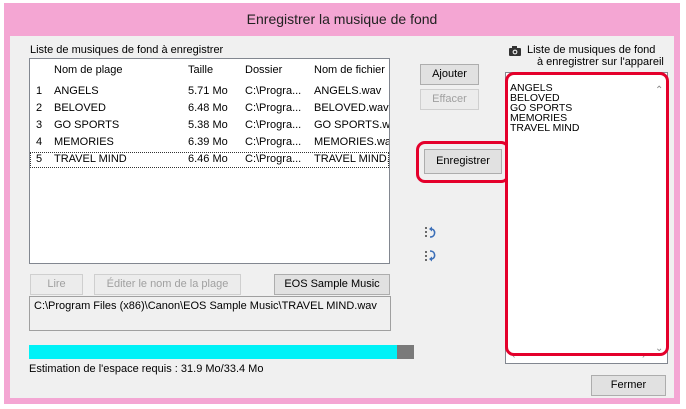 The image size is (686, 409). What do you see at coordinates (348, 91) in the screenshot?
I see `row-filename: ANGELS.wav` at bounding box center [348, 91].